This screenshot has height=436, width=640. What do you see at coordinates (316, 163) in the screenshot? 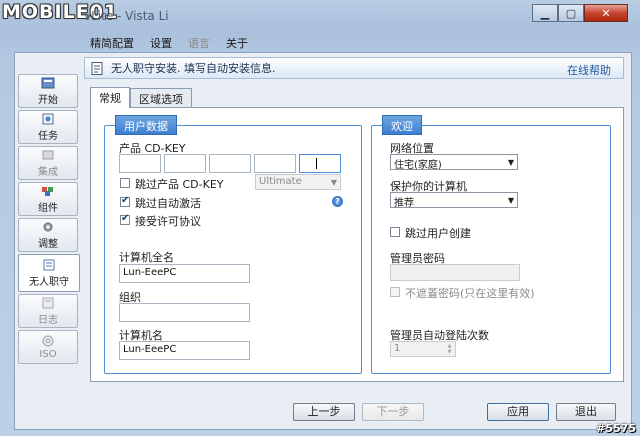
I see `text-caret` at bounding box center [316, 163].